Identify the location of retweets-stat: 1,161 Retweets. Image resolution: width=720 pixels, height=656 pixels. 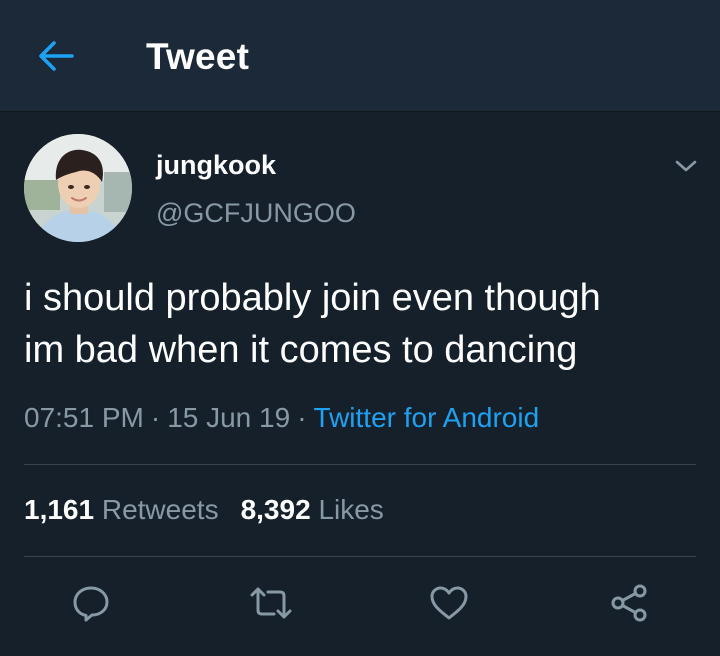
(121, 509).